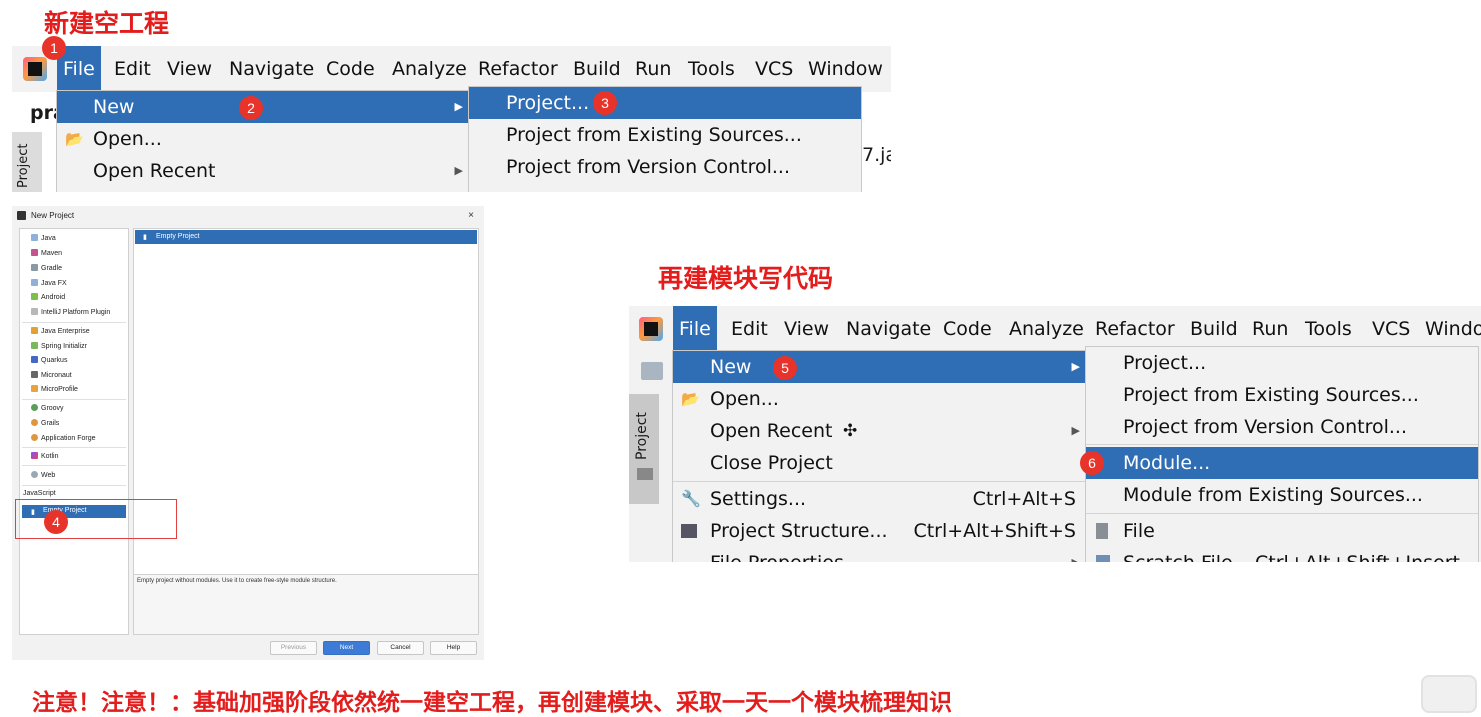  I want to click on list-item-groovy: Groovy, so click(47, 408).